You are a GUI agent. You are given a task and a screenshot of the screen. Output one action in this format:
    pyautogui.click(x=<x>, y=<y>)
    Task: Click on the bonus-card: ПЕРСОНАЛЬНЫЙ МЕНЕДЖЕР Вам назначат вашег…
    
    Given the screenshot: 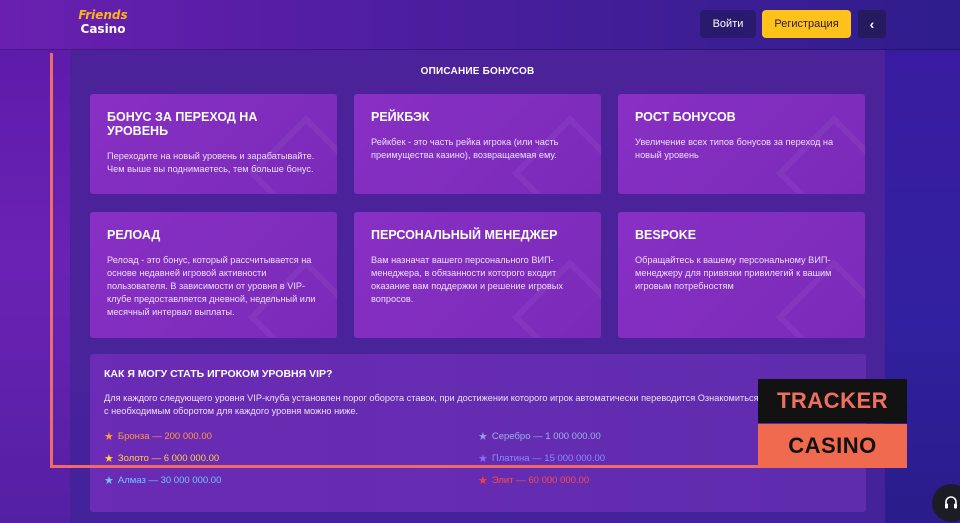 What is the action you would take?
    pyautogui.click(x=477, y=275)
    